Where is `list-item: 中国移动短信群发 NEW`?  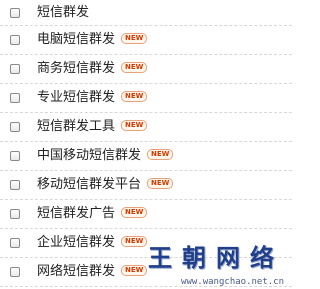 list-item: 中国移动短信群发 NEW is located at coordinates (146, 156).